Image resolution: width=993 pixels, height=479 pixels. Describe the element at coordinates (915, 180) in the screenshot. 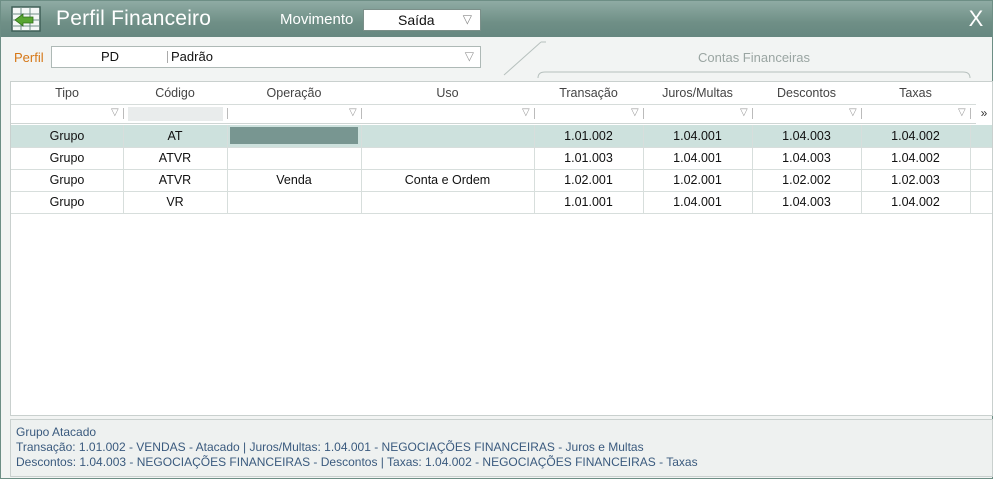

I see `cell-taxas: 1.02.003` at that location.